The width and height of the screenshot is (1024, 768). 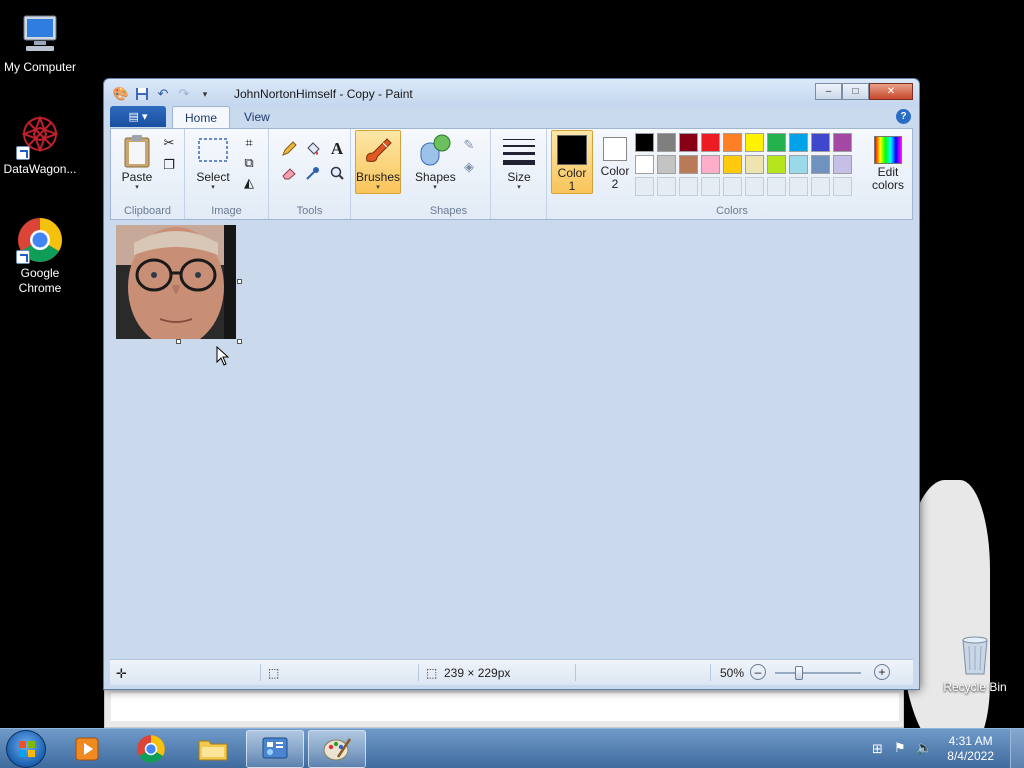 I want to click on folder-icon, so click(x=213, y=750).